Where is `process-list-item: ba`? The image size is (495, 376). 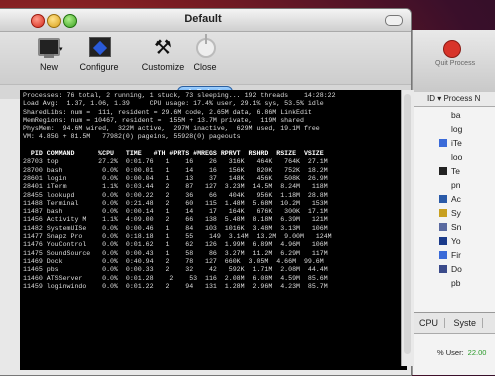
process-list-item: ba is located at coordinates (454, 115).